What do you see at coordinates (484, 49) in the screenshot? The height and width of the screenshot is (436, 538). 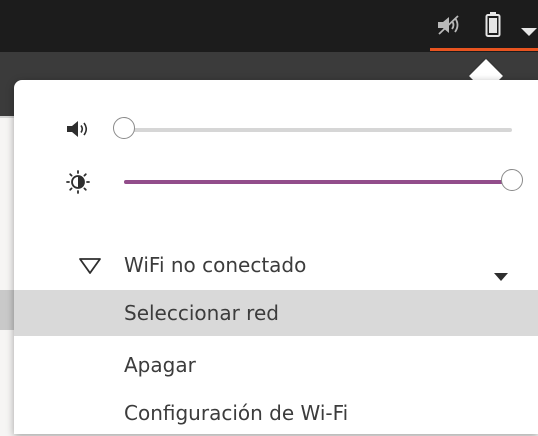 I see `active-indicator` at bounding box center [484, 49].